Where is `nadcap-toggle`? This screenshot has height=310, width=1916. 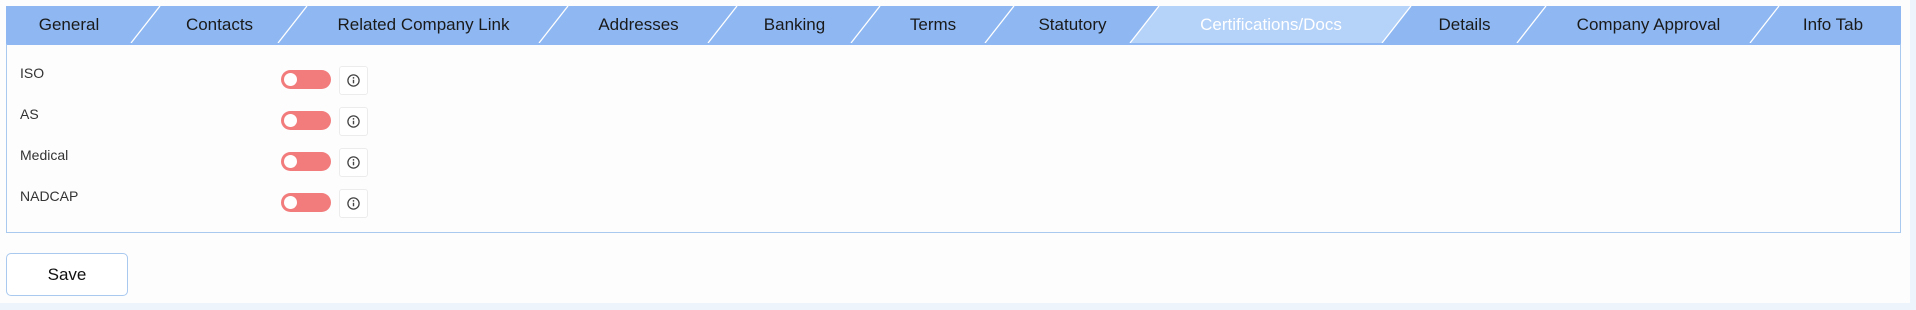 nadcap-toggle is located at coordinates (306, 202).